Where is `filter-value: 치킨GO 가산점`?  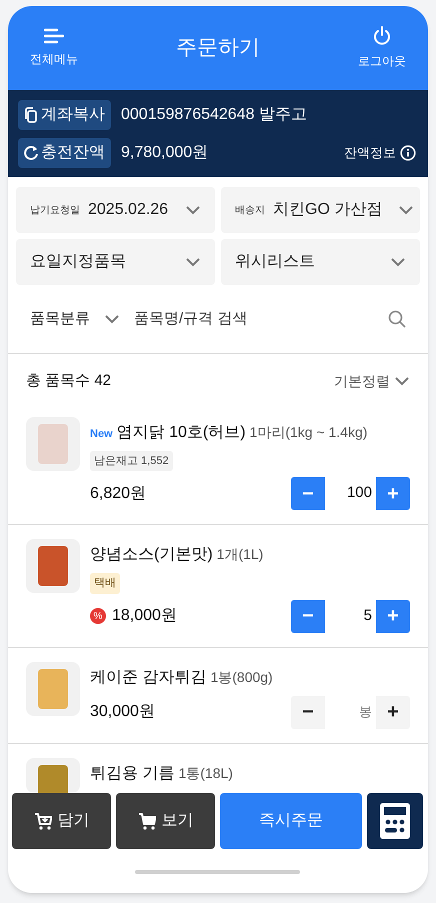 filter-value: 치킨GO 가산점 is located at coordinates (327, 210).